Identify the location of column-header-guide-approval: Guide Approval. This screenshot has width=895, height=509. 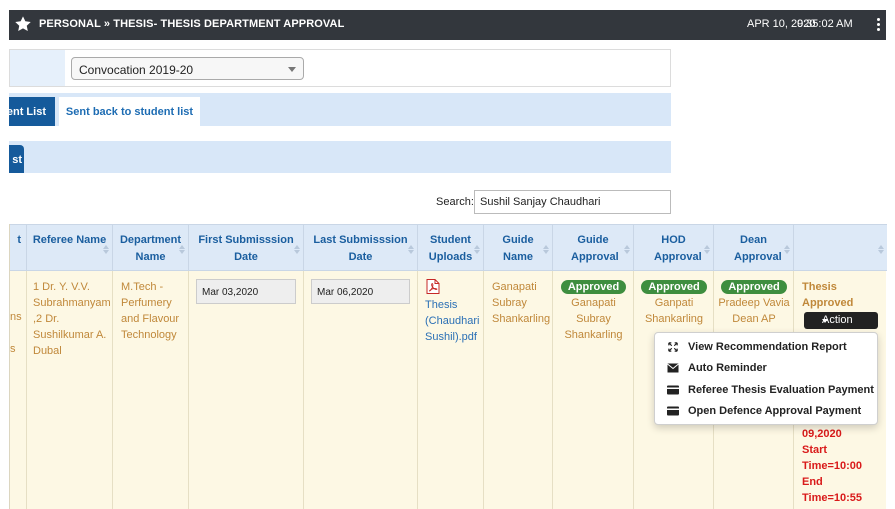
(593, 248).